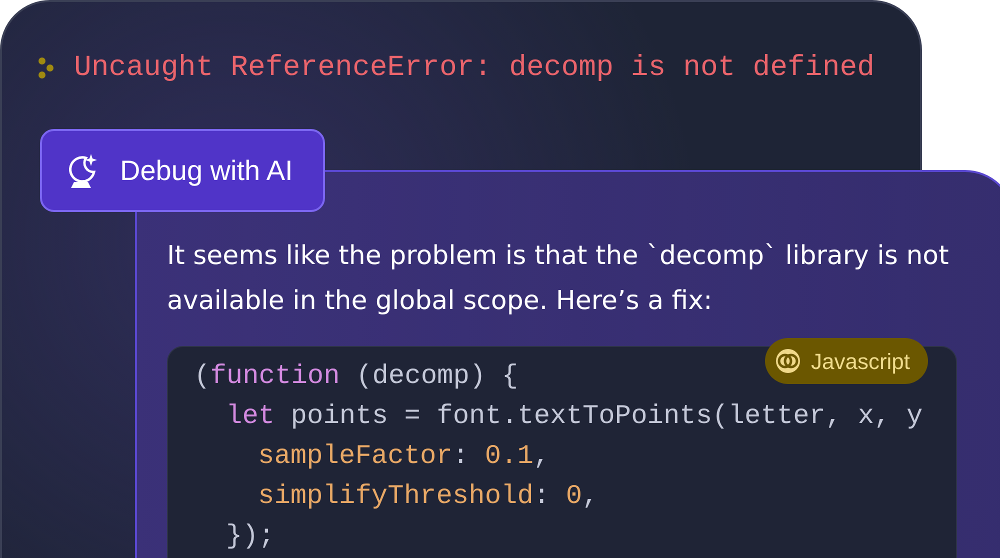 The width and height of the screenshot is (1000, 558). Describe the element at coordinates (46, 67) in the screenshot. I see `dots-icon` at that location.